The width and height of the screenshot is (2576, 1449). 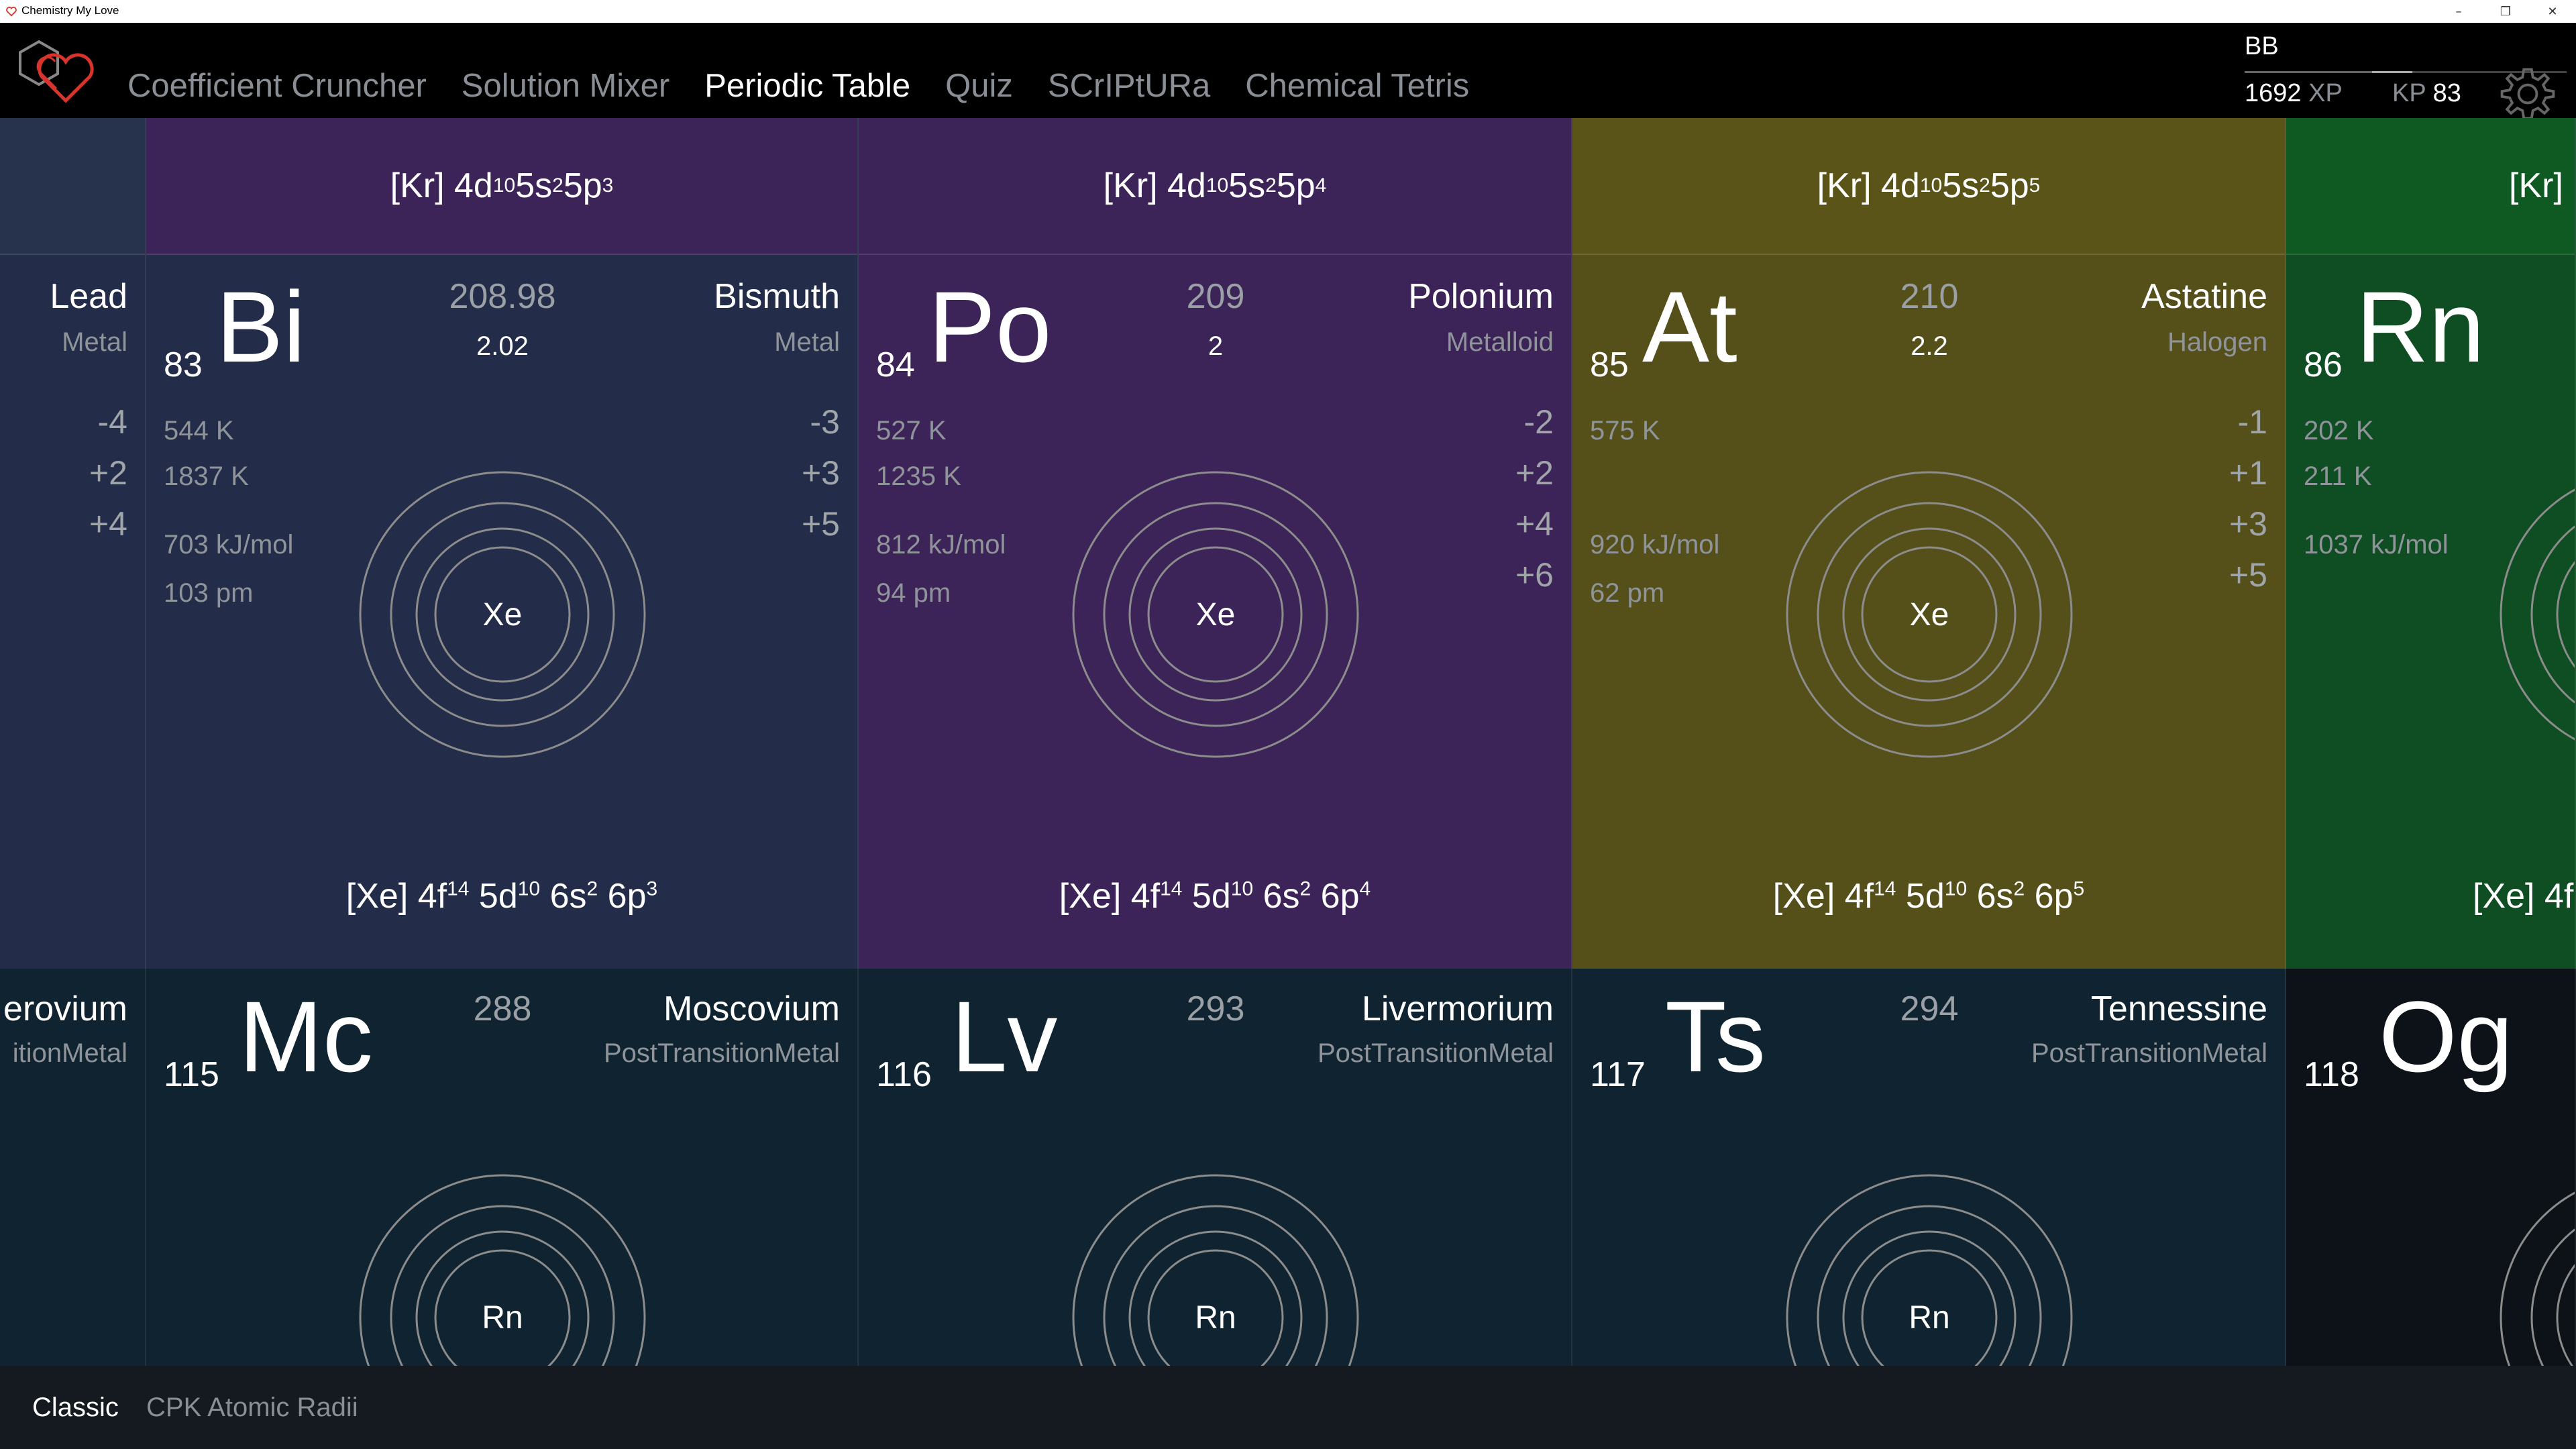 What do you see at coordinates (2420, 326) in the screenshot?
I see `element-symbol: Rn` at bounding box center [2420, 326].